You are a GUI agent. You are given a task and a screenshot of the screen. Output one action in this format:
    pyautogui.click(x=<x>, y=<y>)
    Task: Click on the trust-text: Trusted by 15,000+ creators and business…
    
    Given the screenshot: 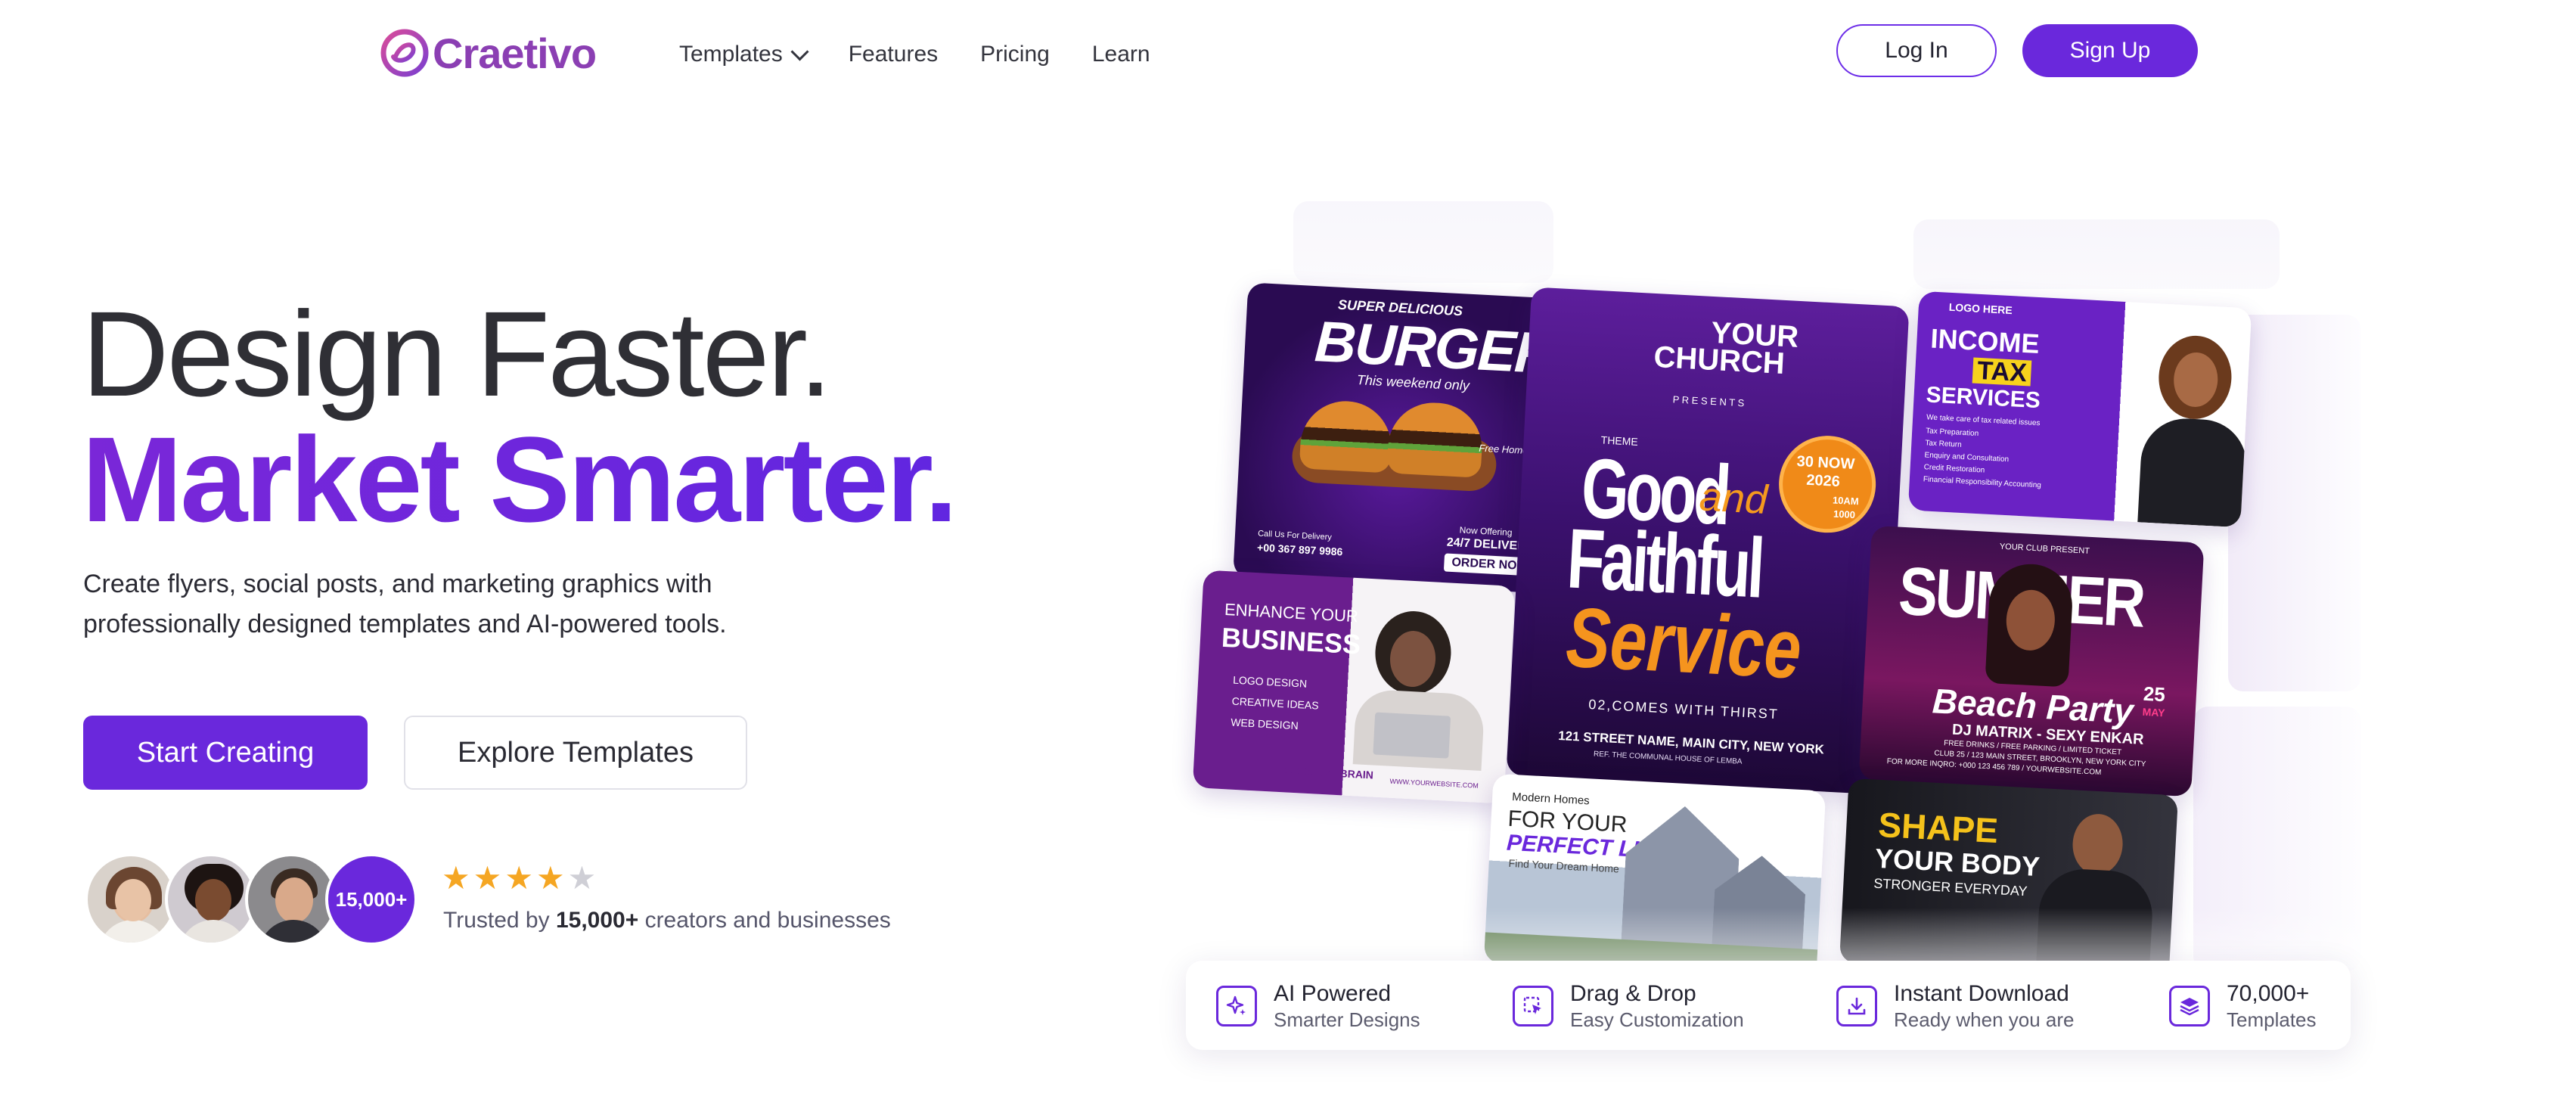 What is the action you would take?
    pyautogui.click(x=667, y=920)
    